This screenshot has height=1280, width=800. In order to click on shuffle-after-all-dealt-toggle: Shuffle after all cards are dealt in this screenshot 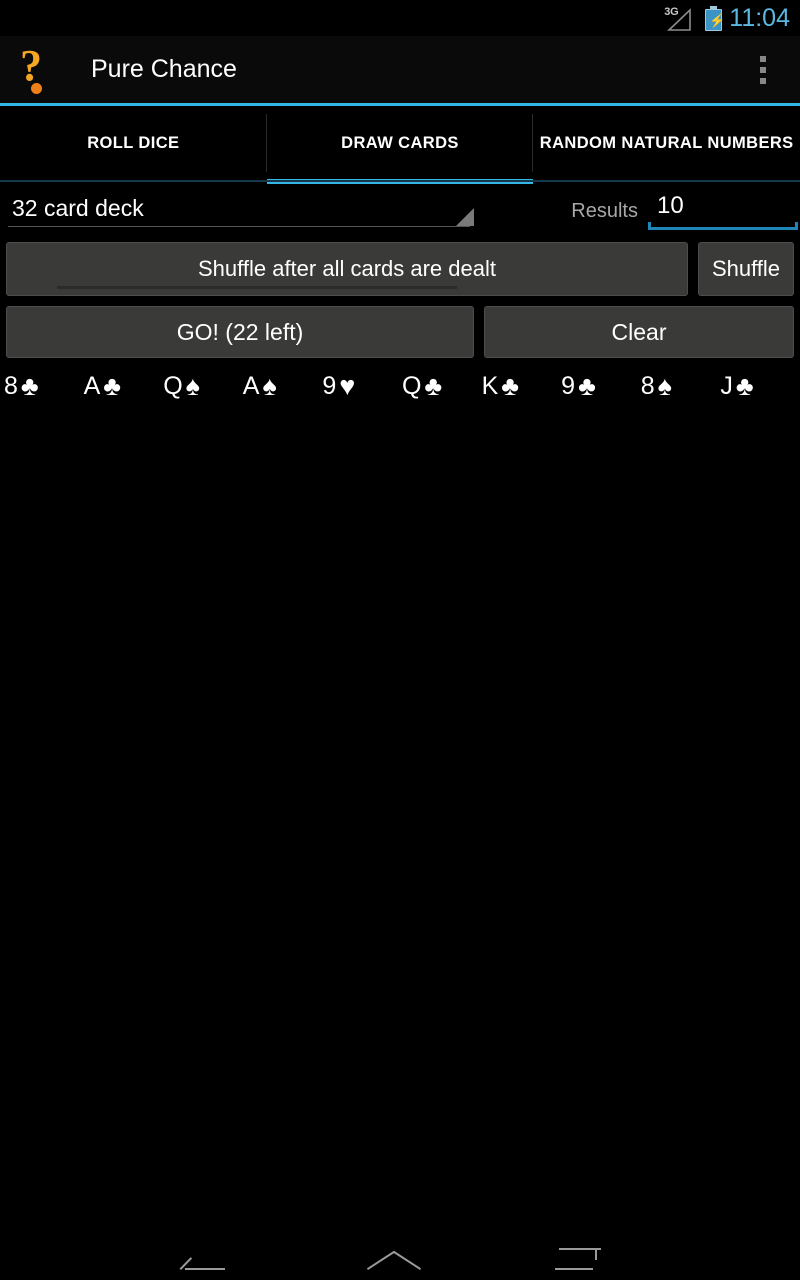, I will do `click(347, 269)`.